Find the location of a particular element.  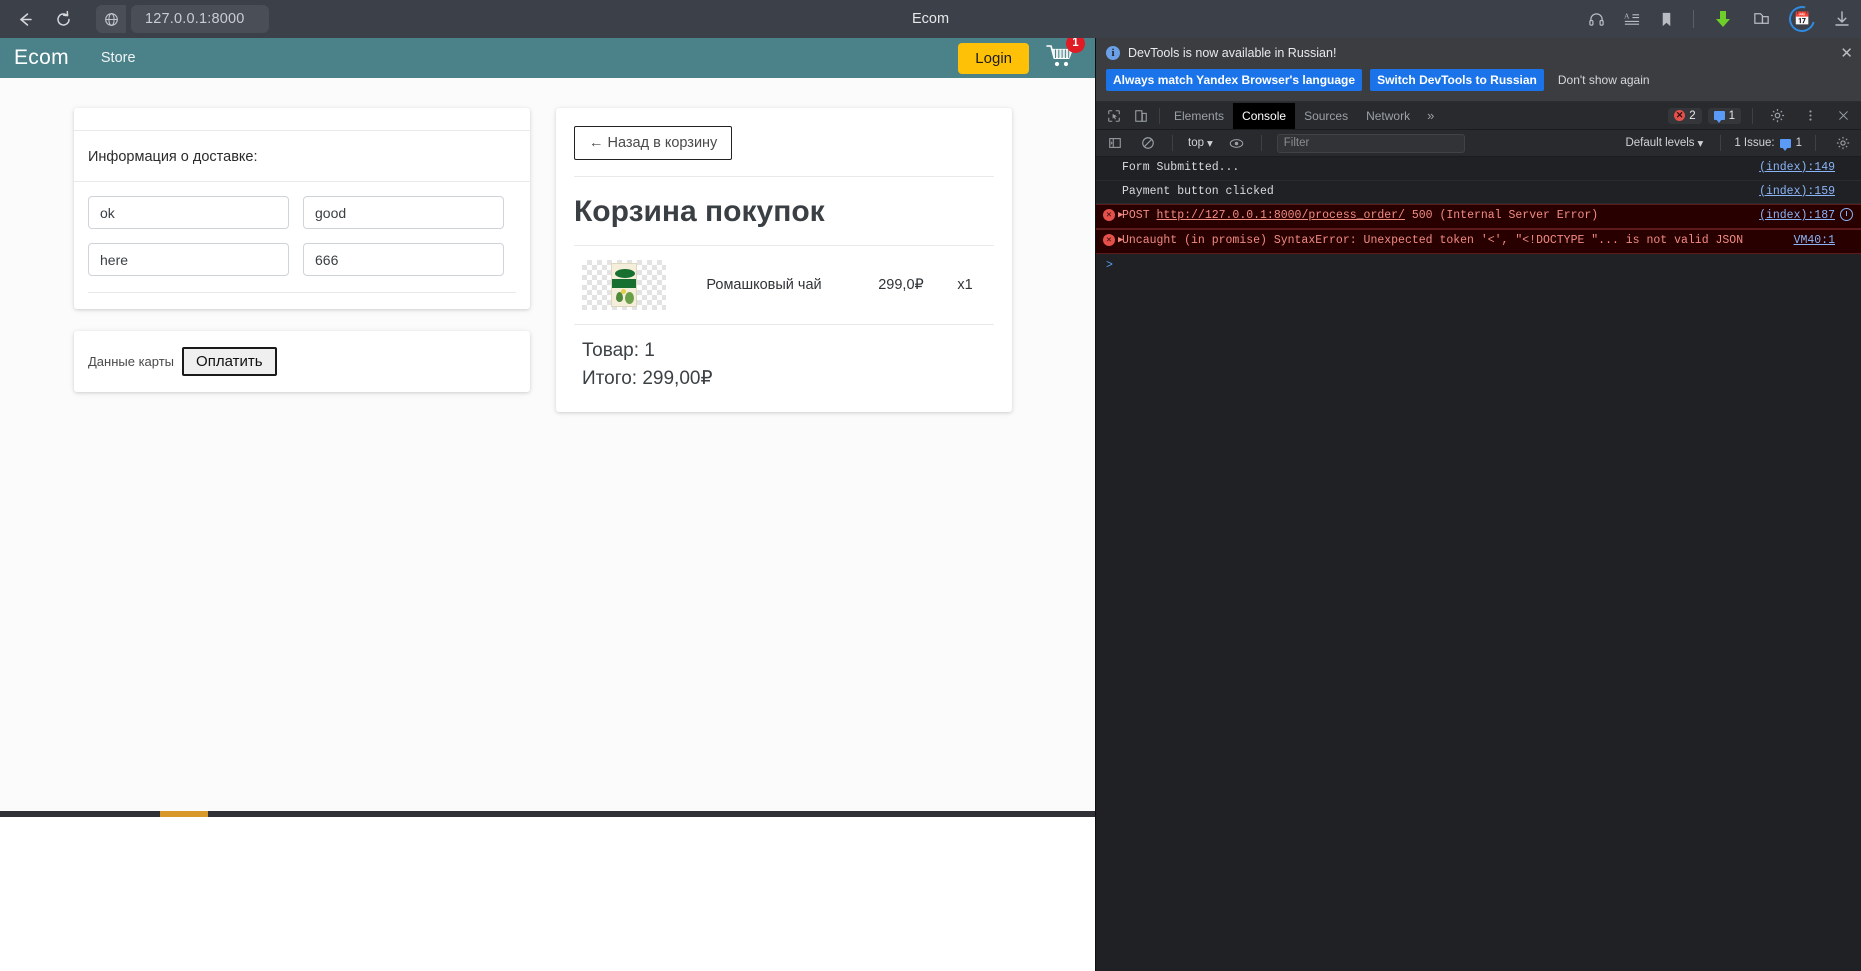

browser-toolbar-icons: A 📅 is located at coordinates (1719, 19).